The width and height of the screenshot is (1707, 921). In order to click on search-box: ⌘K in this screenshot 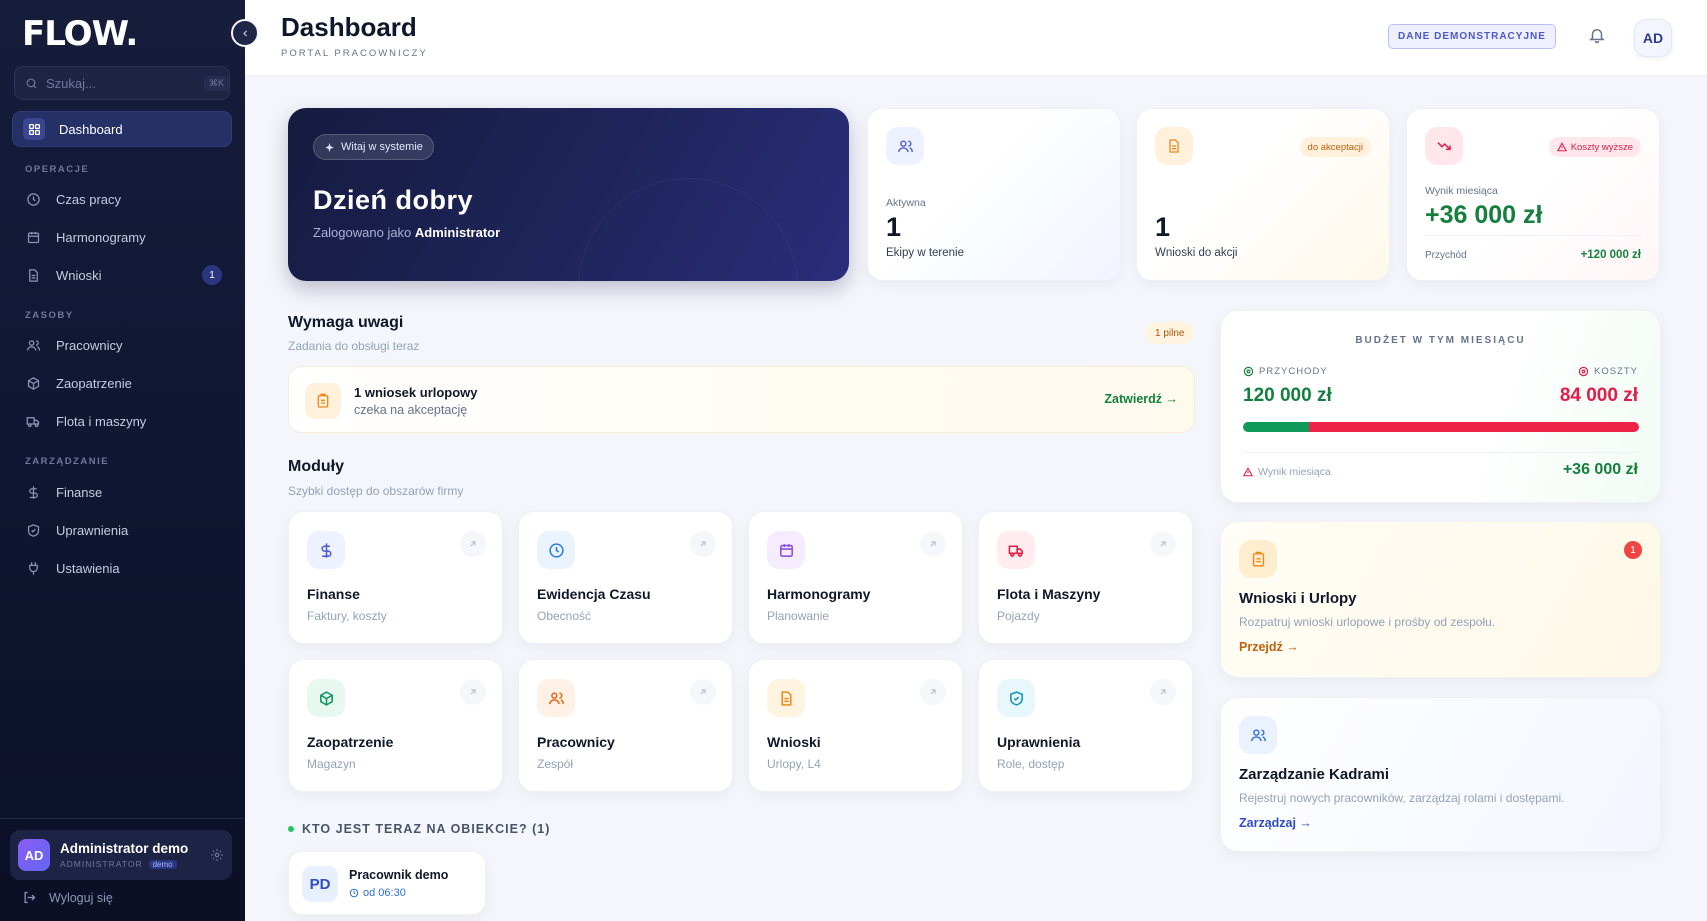, I will do `click(122, 83)`.